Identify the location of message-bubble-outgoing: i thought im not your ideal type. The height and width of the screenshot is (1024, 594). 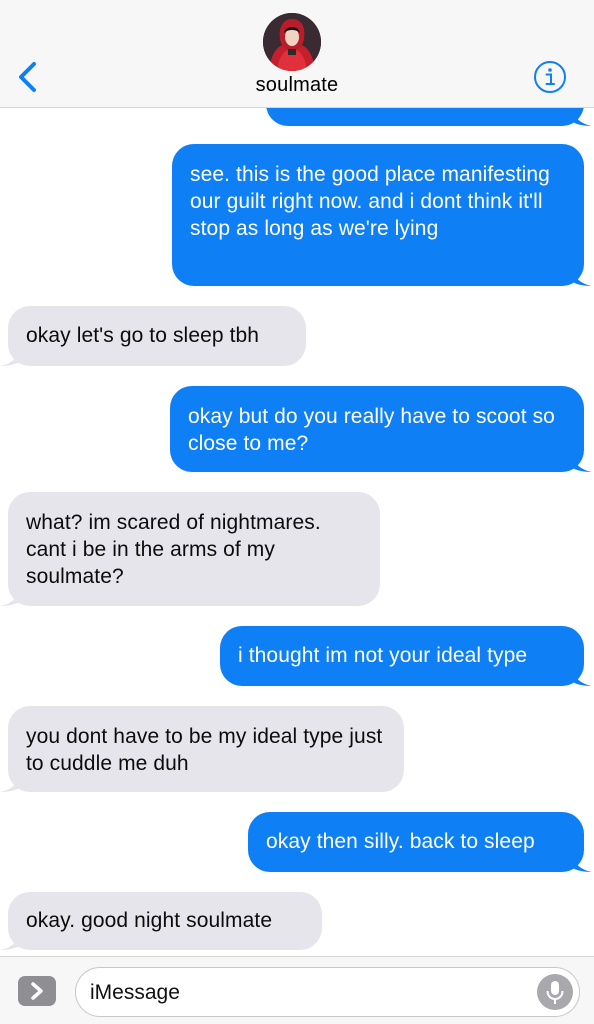
(406, 656).